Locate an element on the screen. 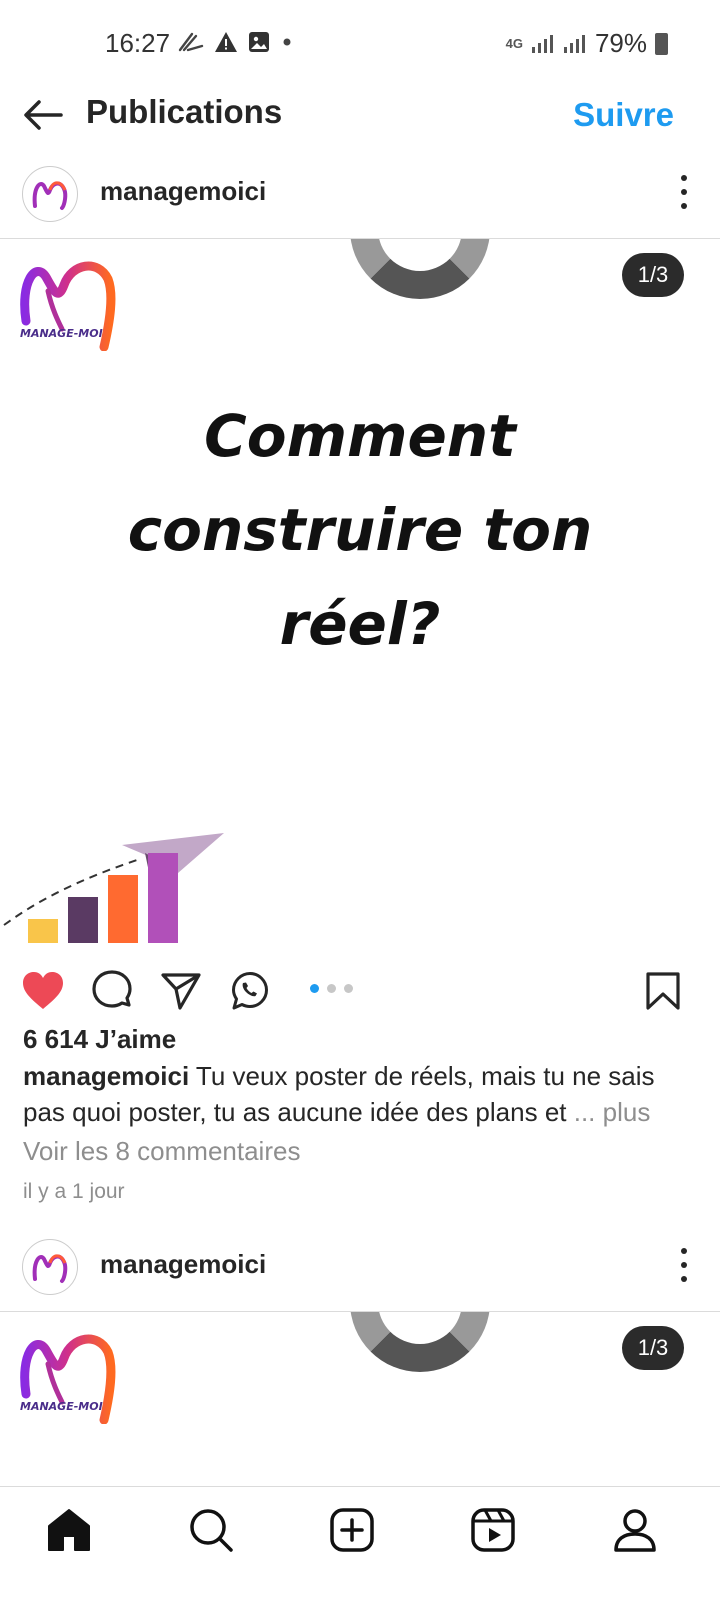 This screenshot has height=1600, width=720. status-right: 4G 79% is located at coordinates (587, 43).